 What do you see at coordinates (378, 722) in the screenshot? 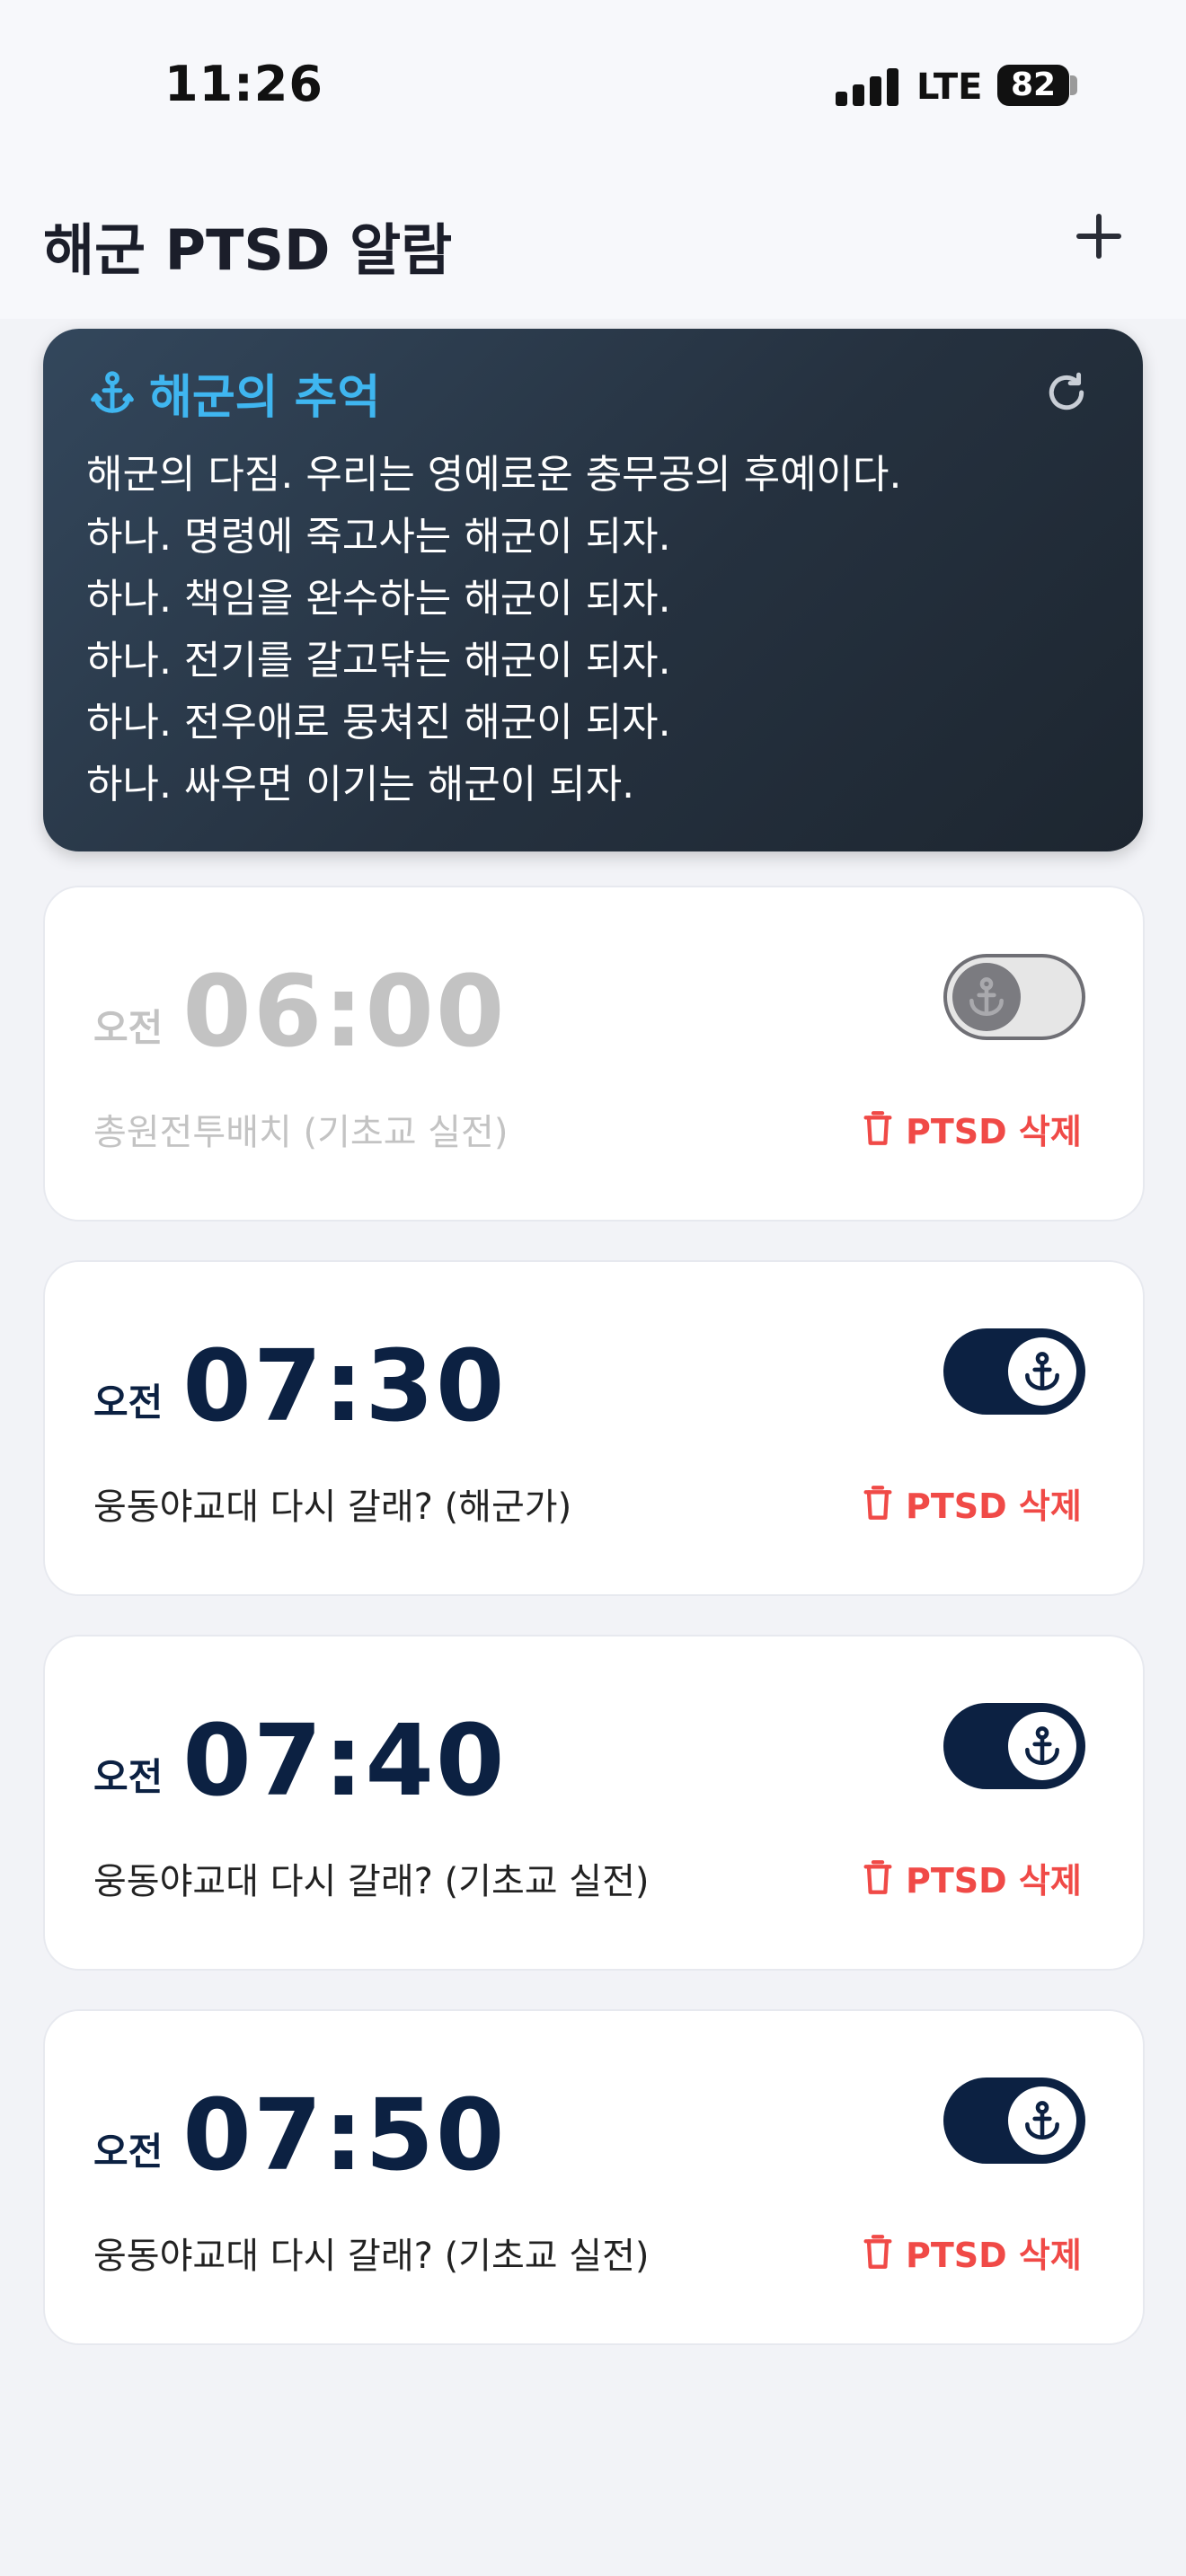
I see `memory-line: 하나. 전우애로 뭉쳐진 해군이 되자.` at bounding box center [378, 722].